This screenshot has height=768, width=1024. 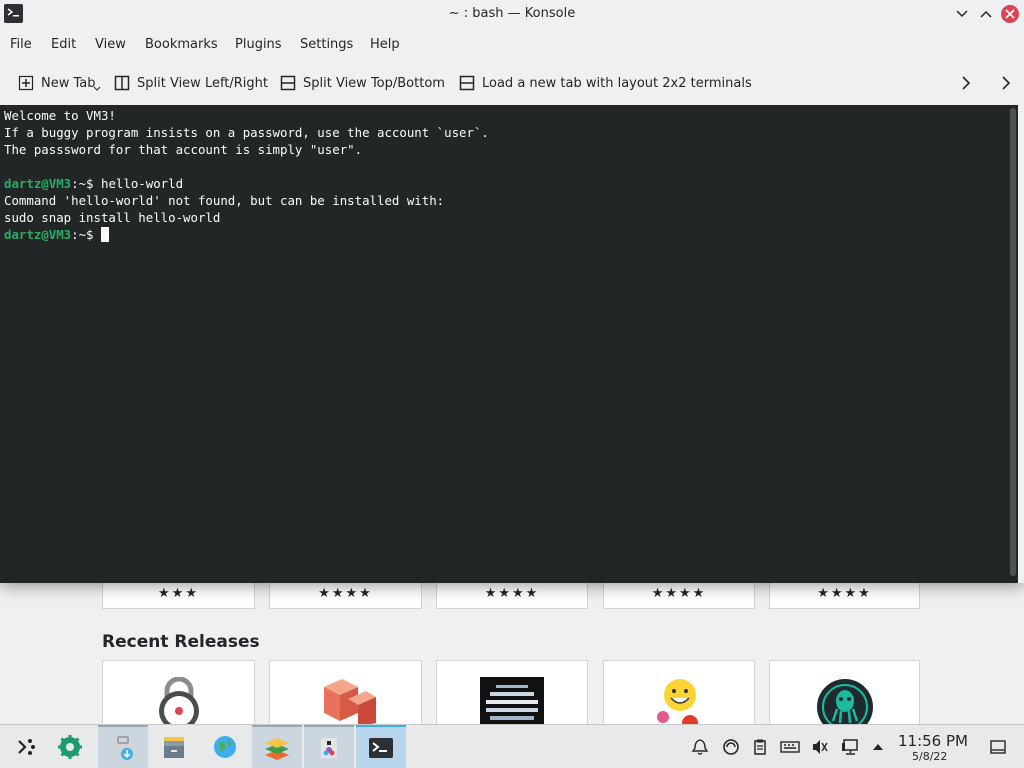 I want to click on task-browser, so click(x=225, y=746).